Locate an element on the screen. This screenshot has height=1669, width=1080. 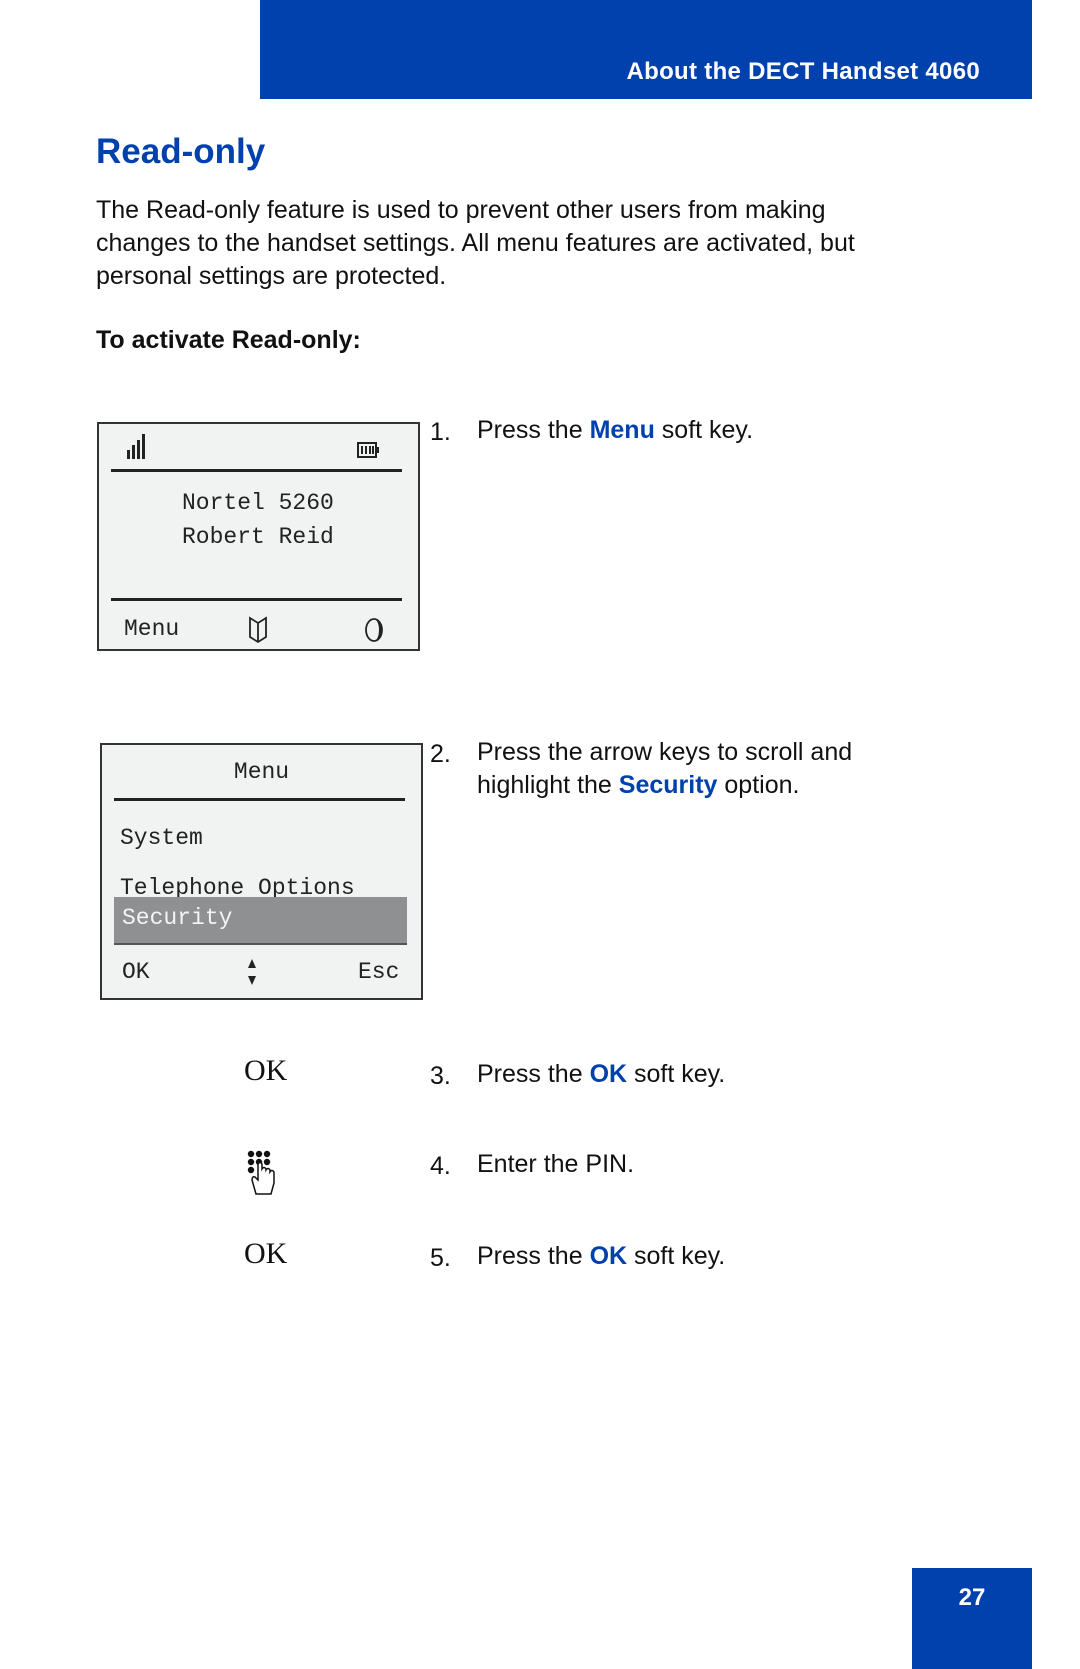
step-3-text: Press the OK soft key. is located at coordinates (601, 1074).